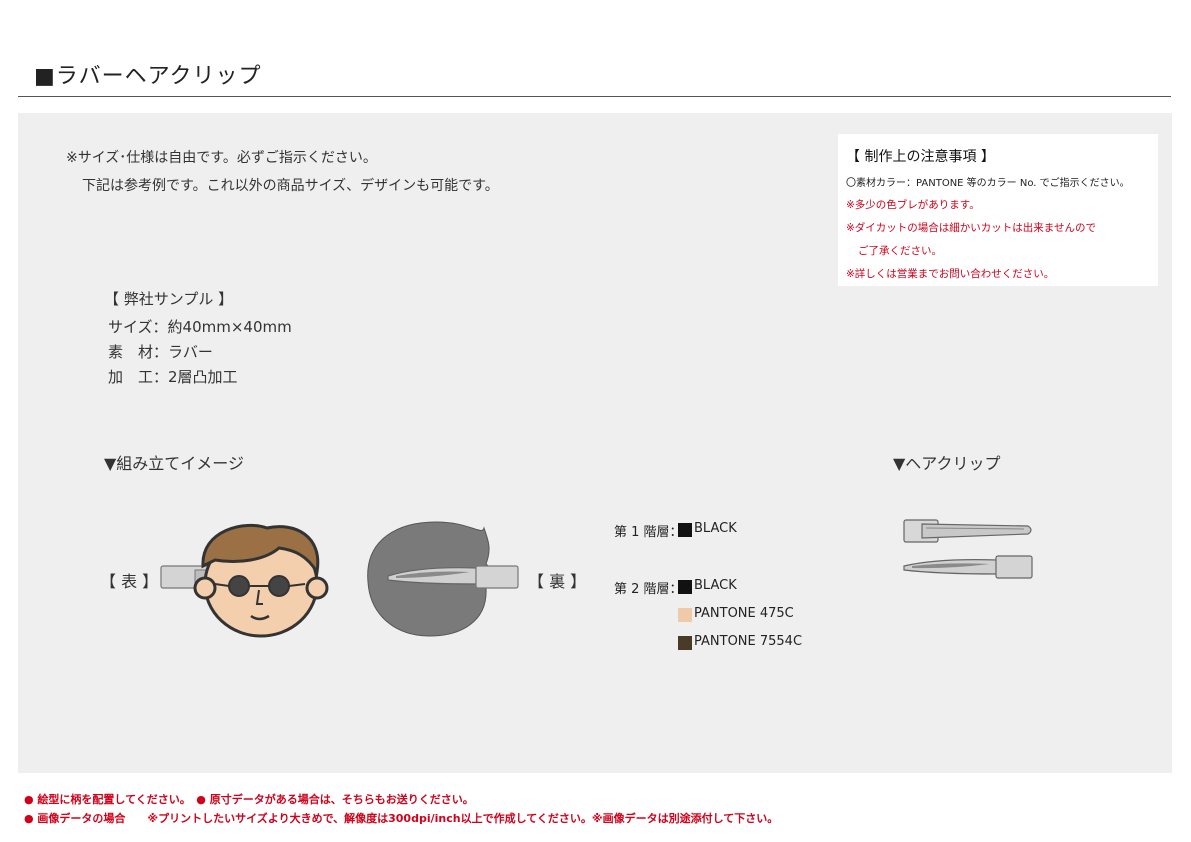 Image resolution: width=1191 pixels, height=842 pixels. What do you see at coordinates (594, 96) in the screenshot?
I see `title-divider` at bounding box center [594, 96].